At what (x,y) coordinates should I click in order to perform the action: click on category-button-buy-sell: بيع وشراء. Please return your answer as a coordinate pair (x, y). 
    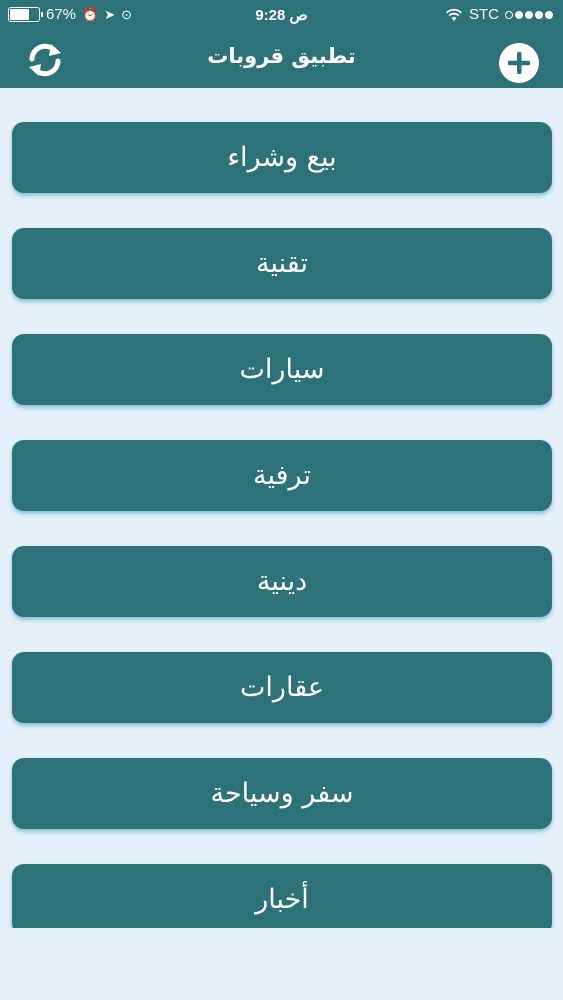
    Looking at the image, I should click on (282, 157).